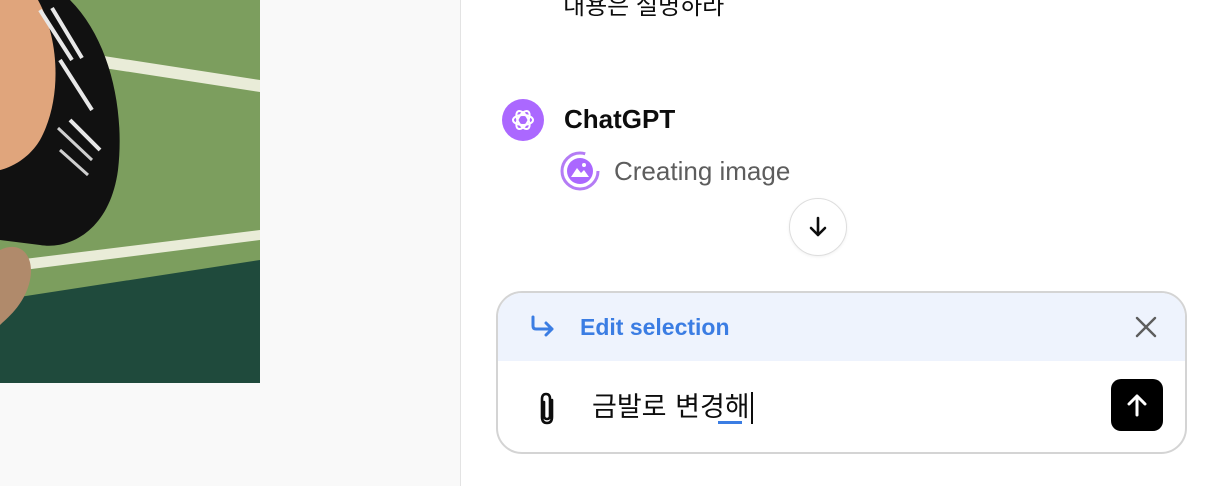  I want to click on image-generation-status: Creating image, so click(675, 171).